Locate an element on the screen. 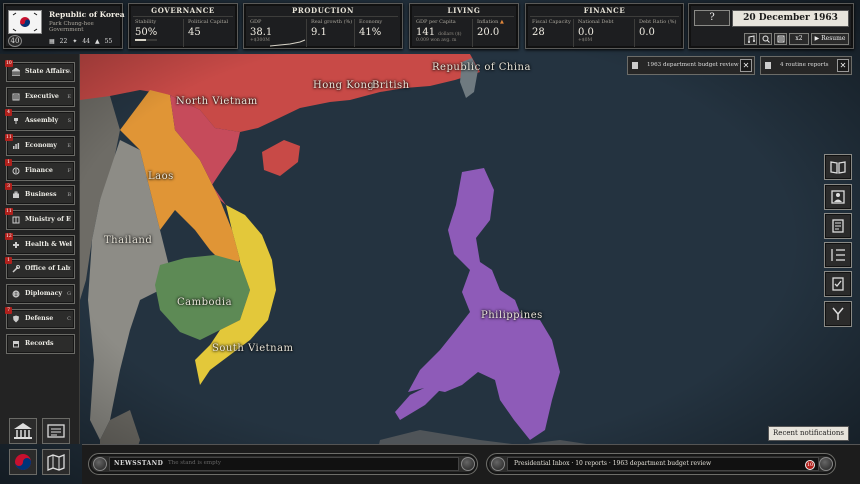 The image size is (860, 484). sidebar-item-count: B is located at coordinates (69, 195).